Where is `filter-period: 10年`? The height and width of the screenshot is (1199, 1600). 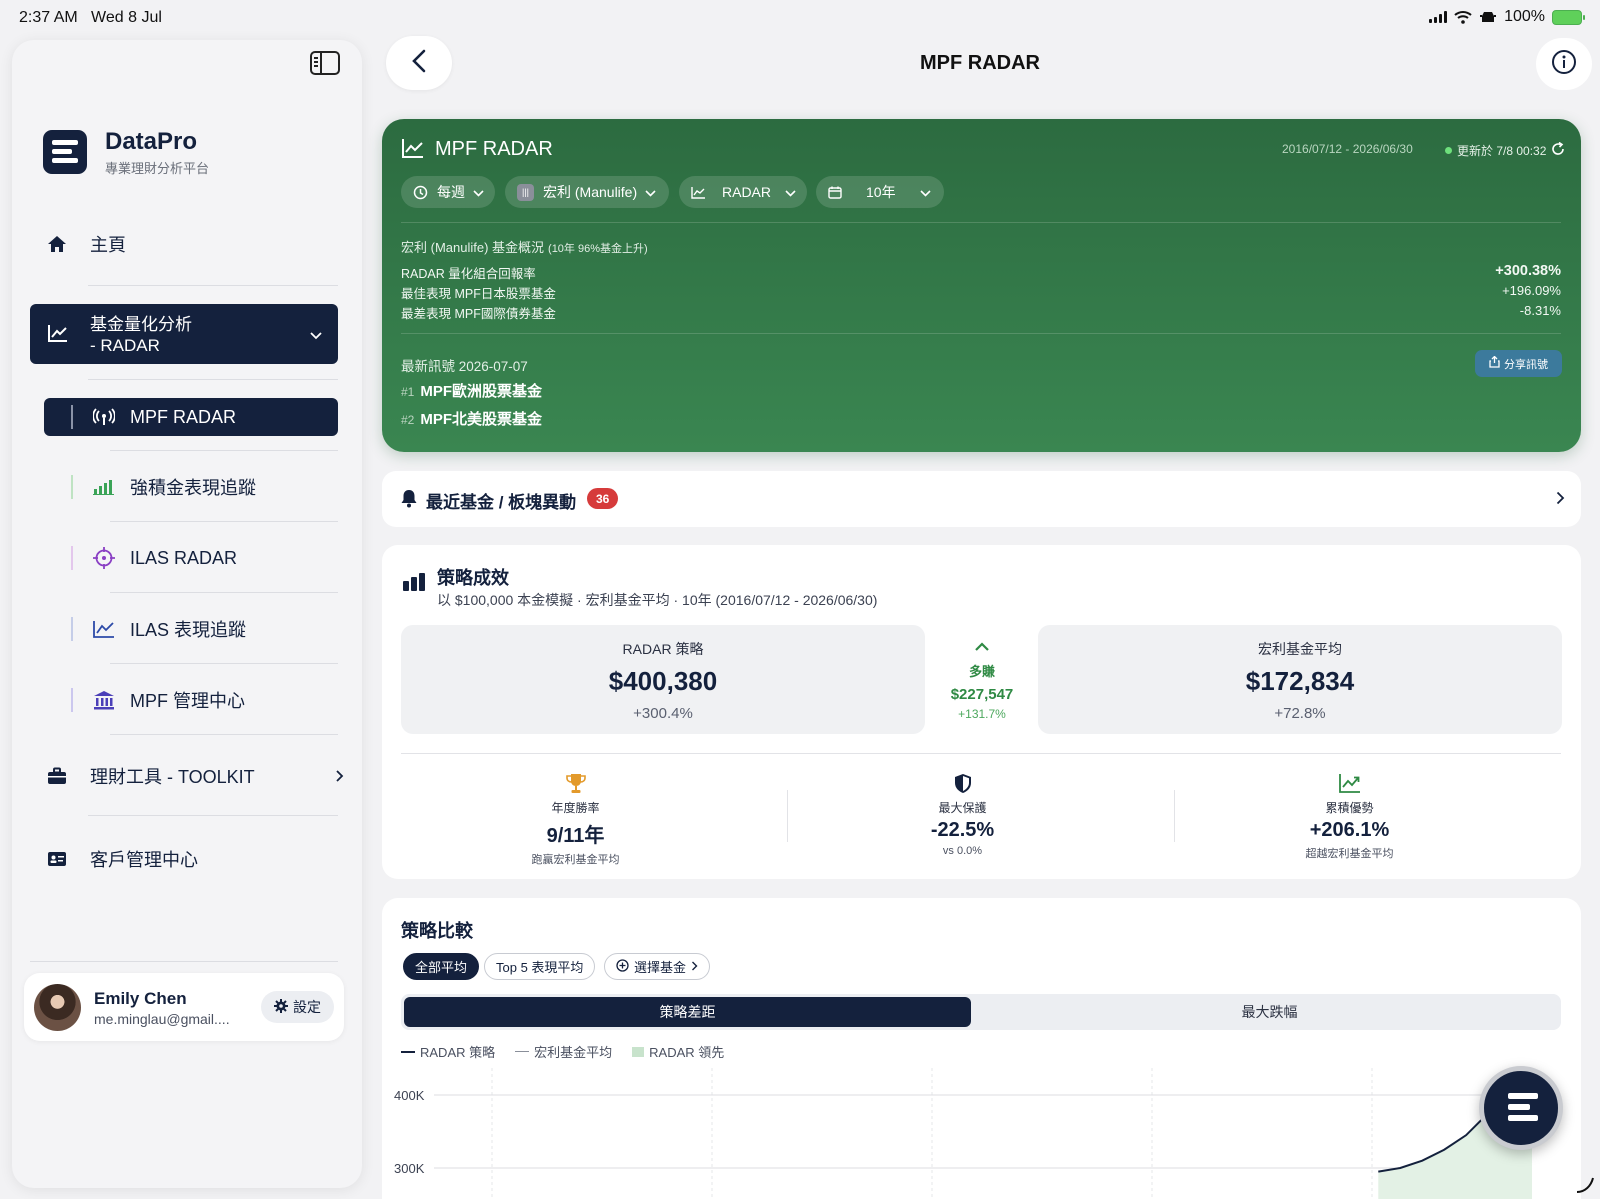
filter-period: 10年 is located at coordinates (880, 192).